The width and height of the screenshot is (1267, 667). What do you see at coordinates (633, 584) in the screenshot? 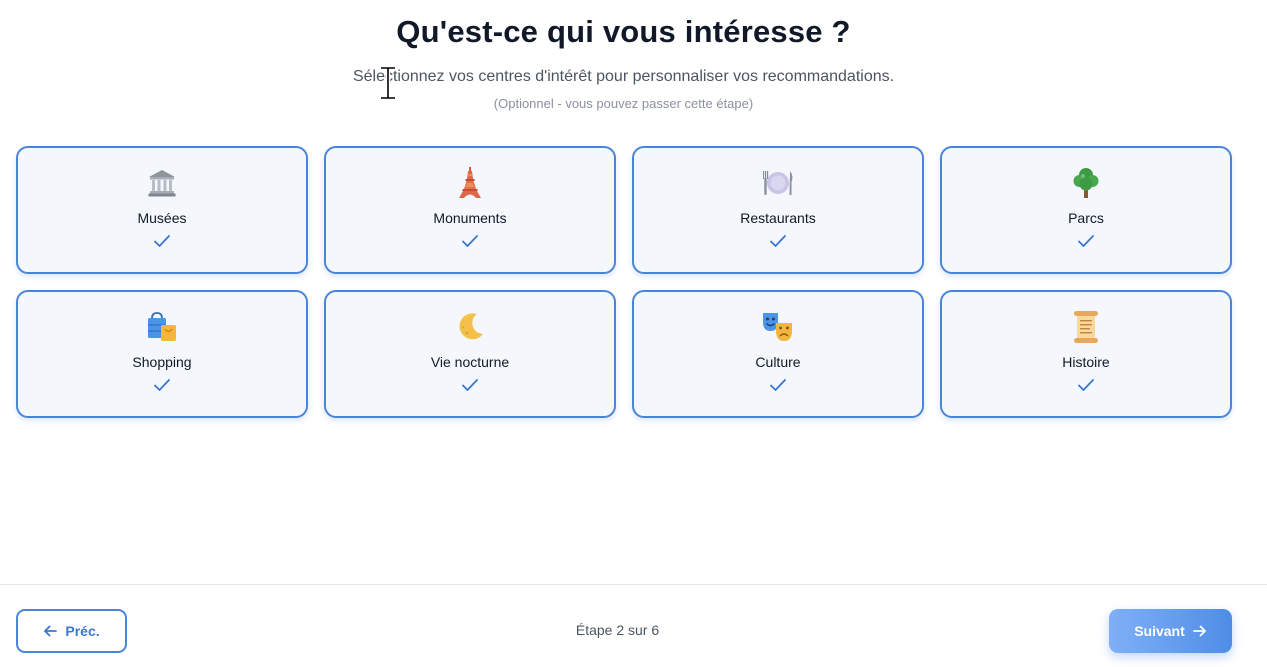
I see `footer-divider` at bounding box center [633, 584].